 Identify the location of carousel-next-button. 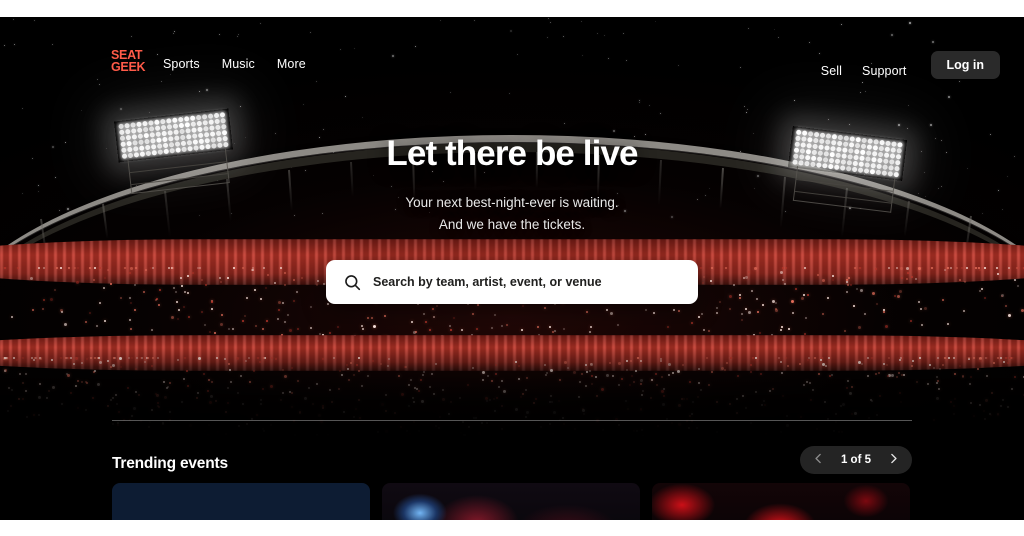
(893, 460).